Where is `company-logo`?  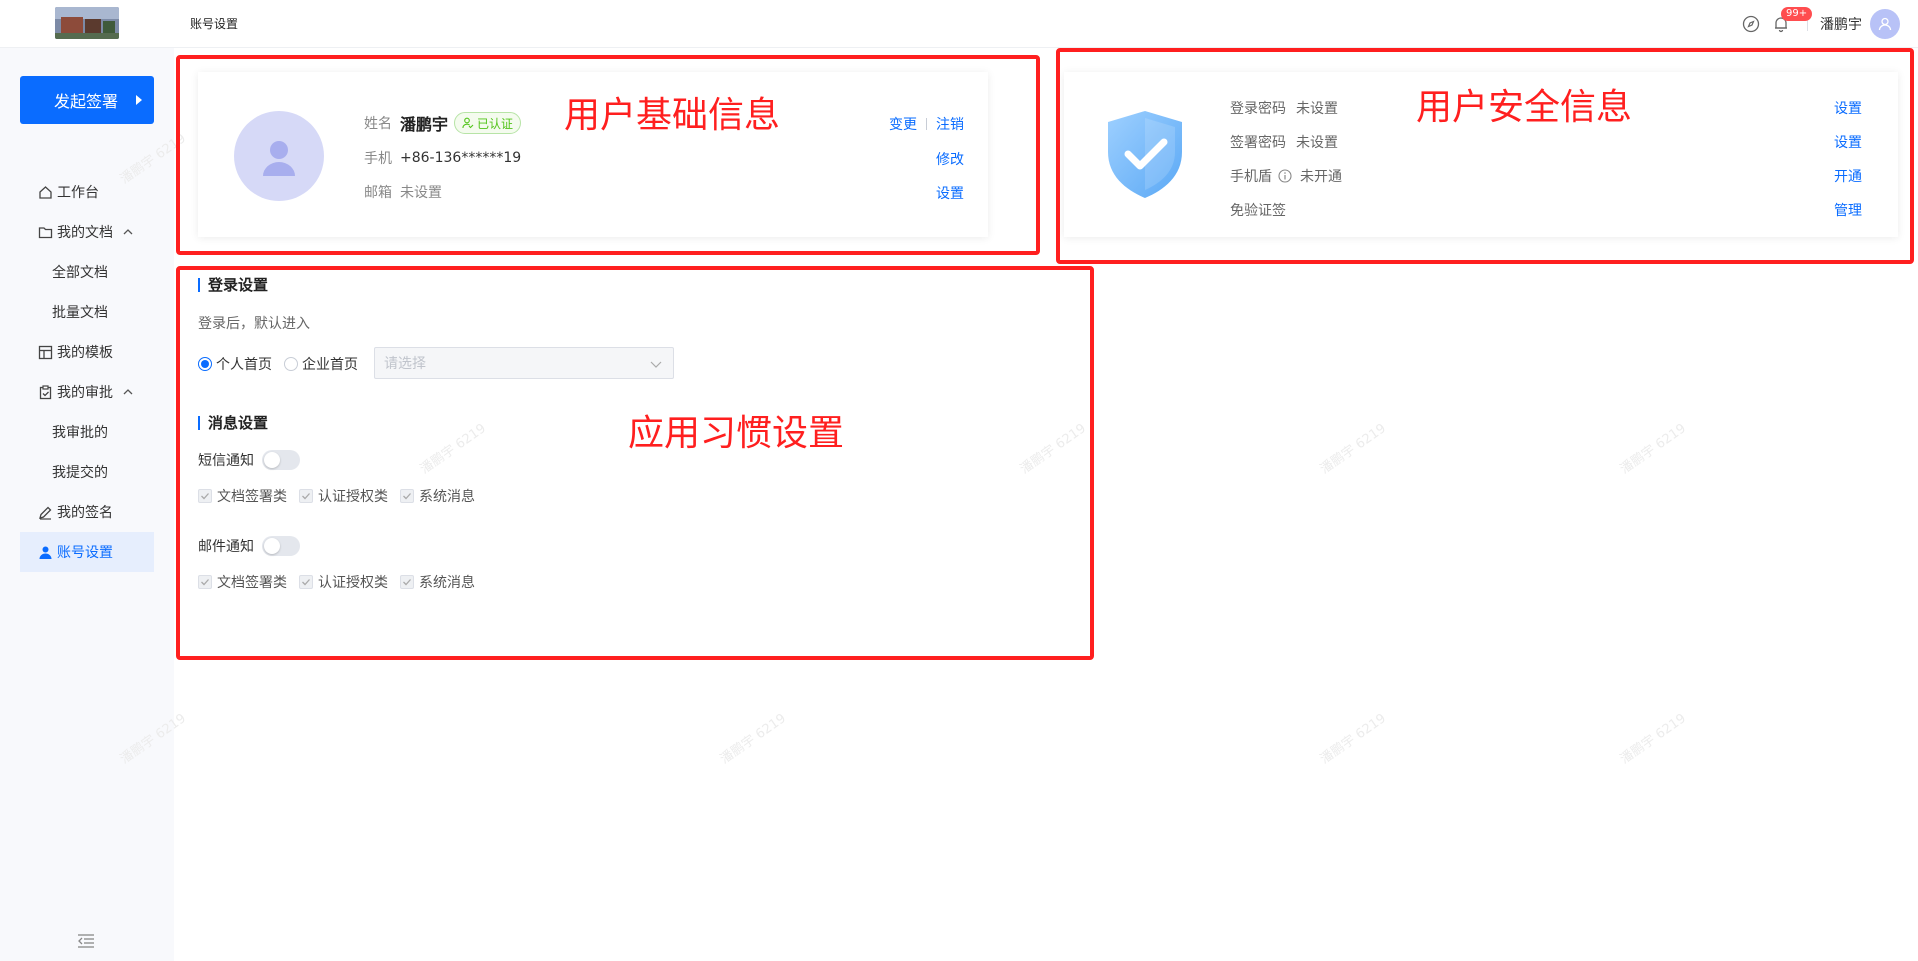 company-logo is located at coordinates (87, 23).